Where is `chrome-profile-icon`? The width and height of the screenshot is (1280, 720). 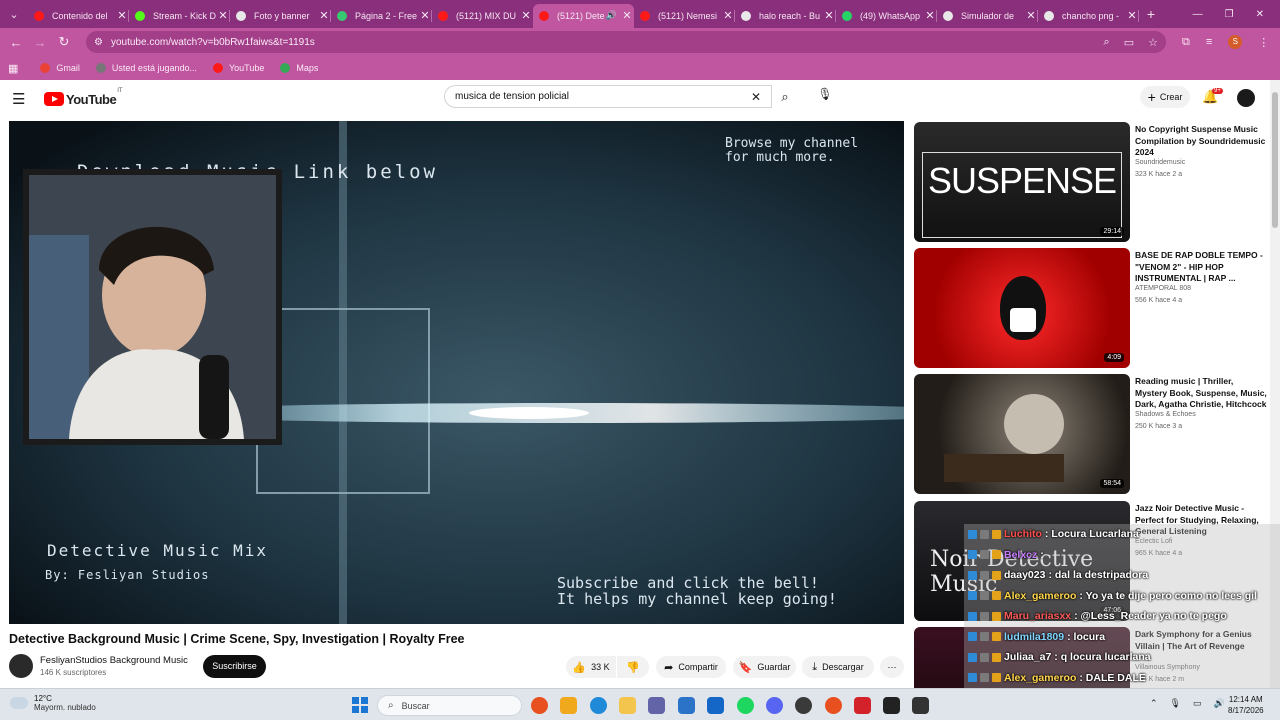 chrome-profile-icon is located at coordinates (833, 705).